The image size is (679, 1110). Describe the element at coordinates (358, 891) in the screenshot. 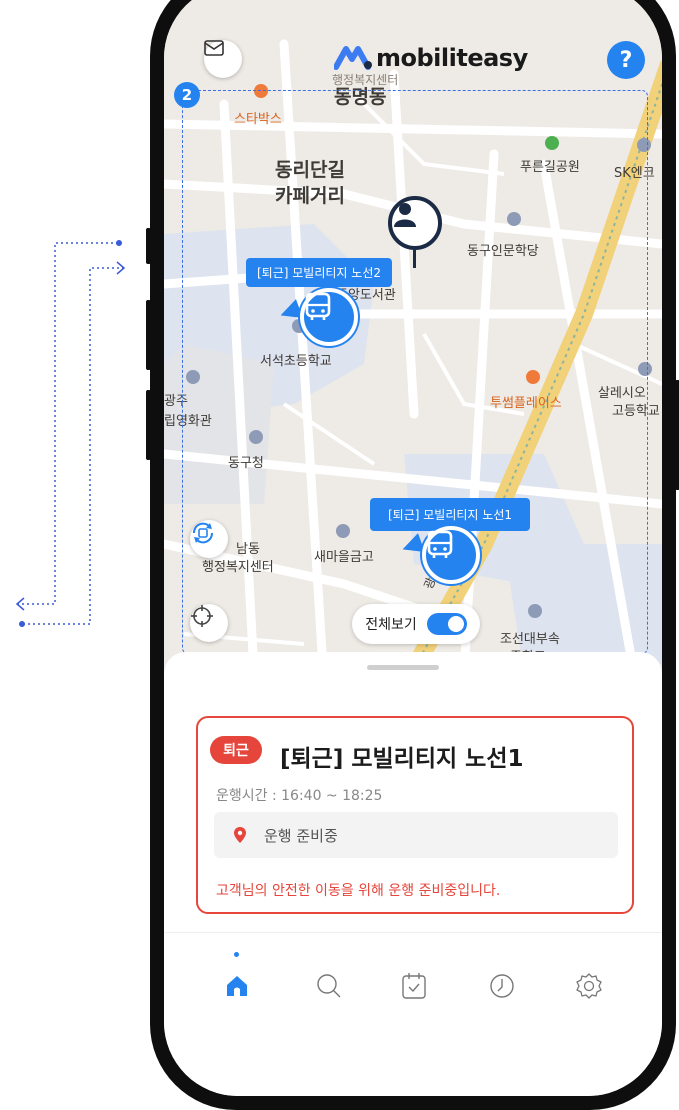

I see `status-notice: 고객님의 안전한 이동을 위해 운행 준비중입니다.` at that location.